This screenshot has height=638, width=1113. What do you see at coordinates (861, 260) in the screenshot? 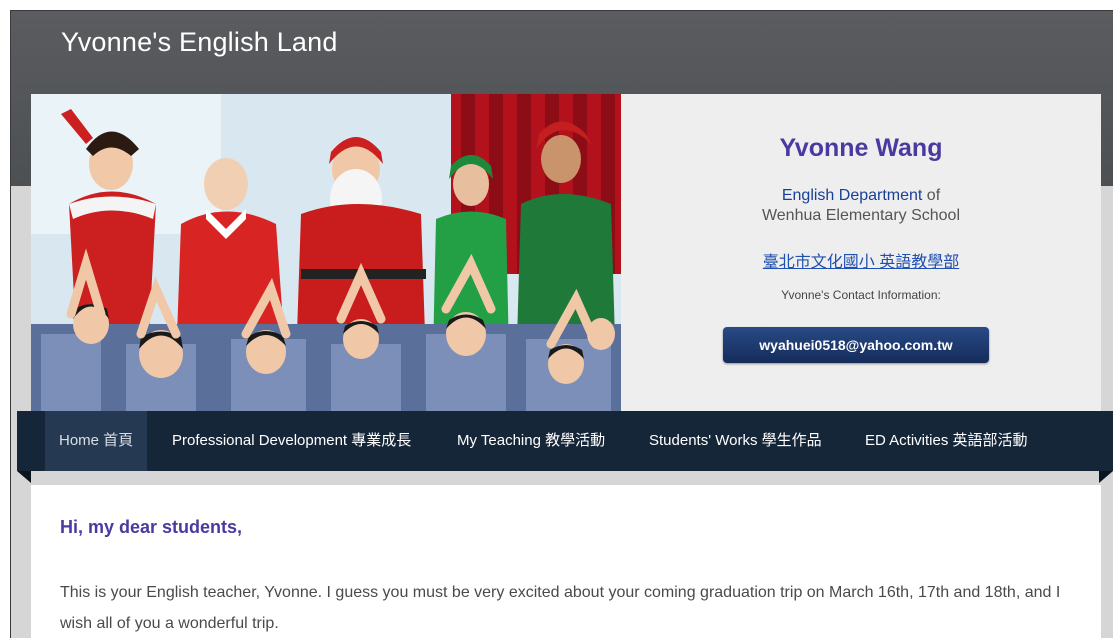
I see `school-chinese-link: 臺北市文化國小 英語教學部` at bounding box center [861, 260].